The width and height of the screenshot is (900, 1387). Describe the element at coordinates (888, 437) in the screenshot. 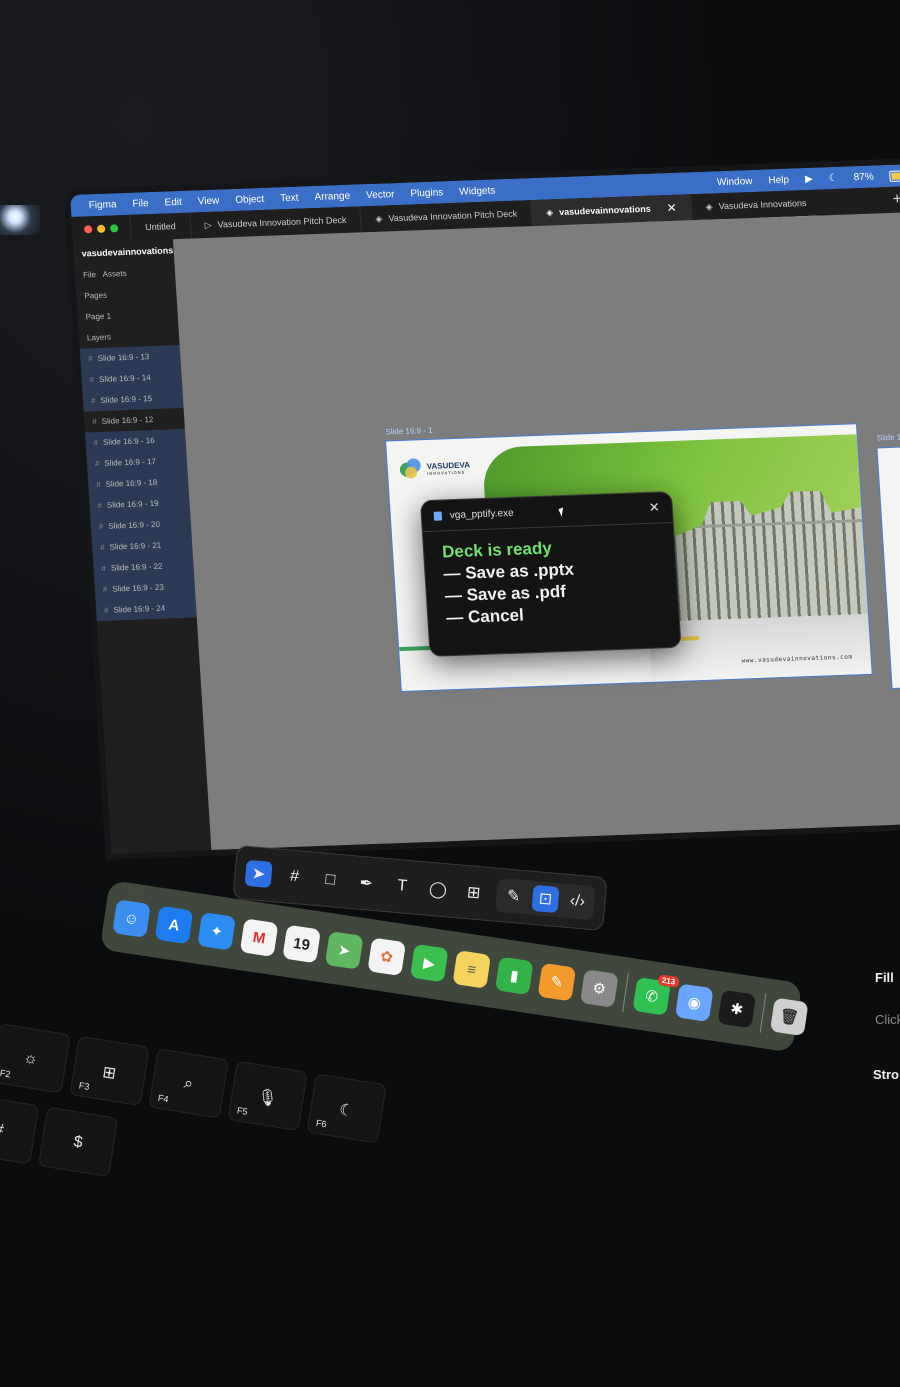

I see `frame-label: Slide 16:9` at that location.